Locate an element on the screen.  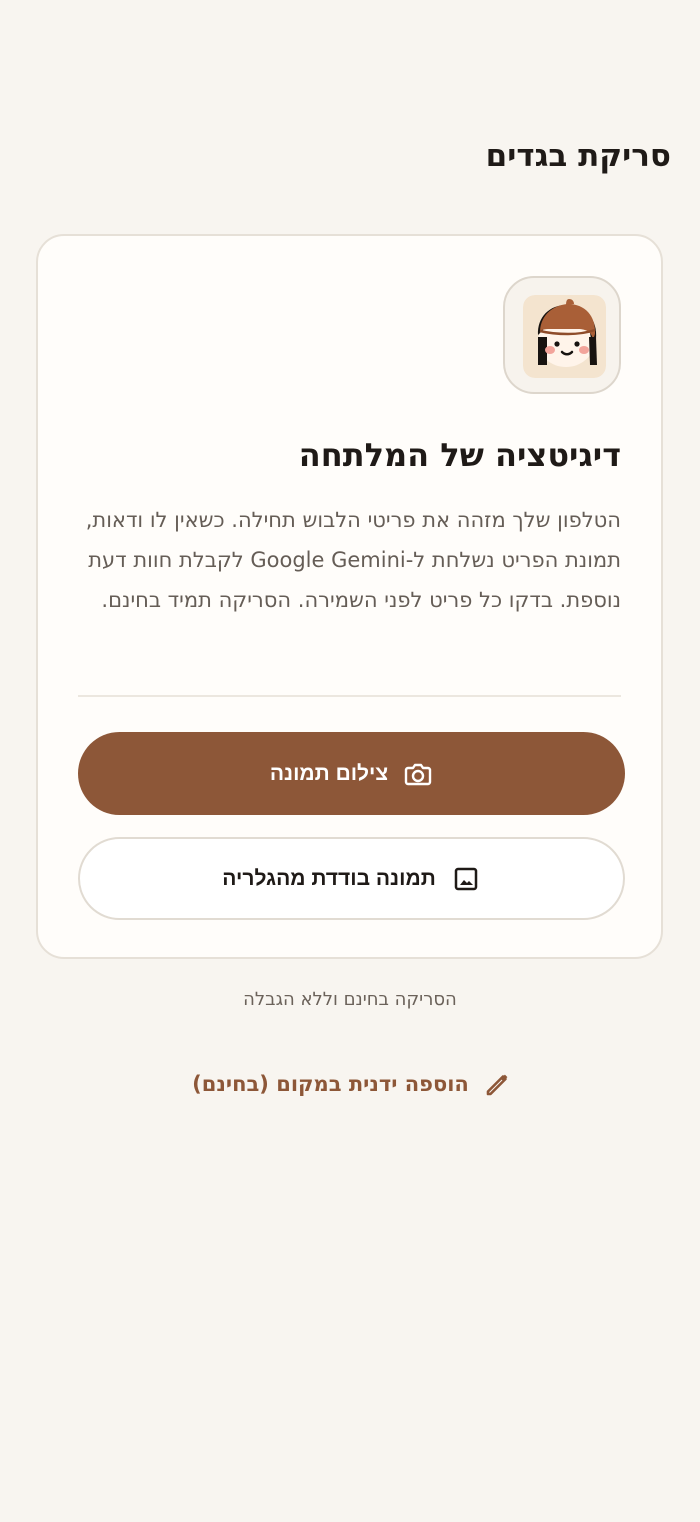
free-scan-note: הסריקה בחינם וללא הגבלה is located at coordinates (350, 999).